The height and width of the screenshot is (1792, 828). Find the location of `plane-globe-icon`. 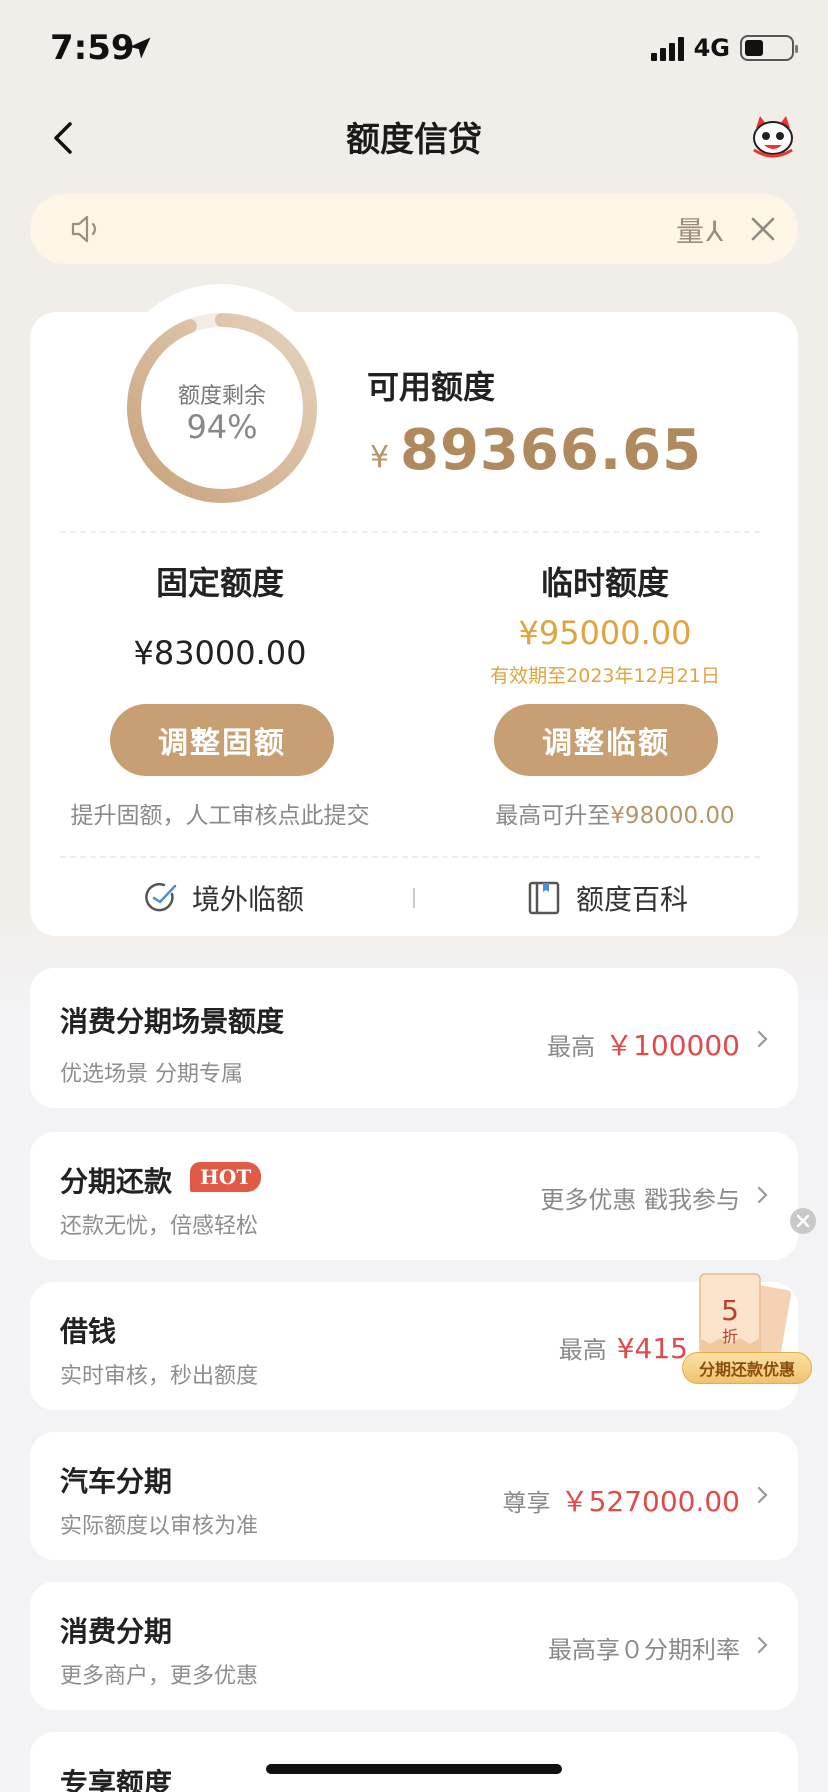

plane-globe-icon is located at coordinates (161, 897).